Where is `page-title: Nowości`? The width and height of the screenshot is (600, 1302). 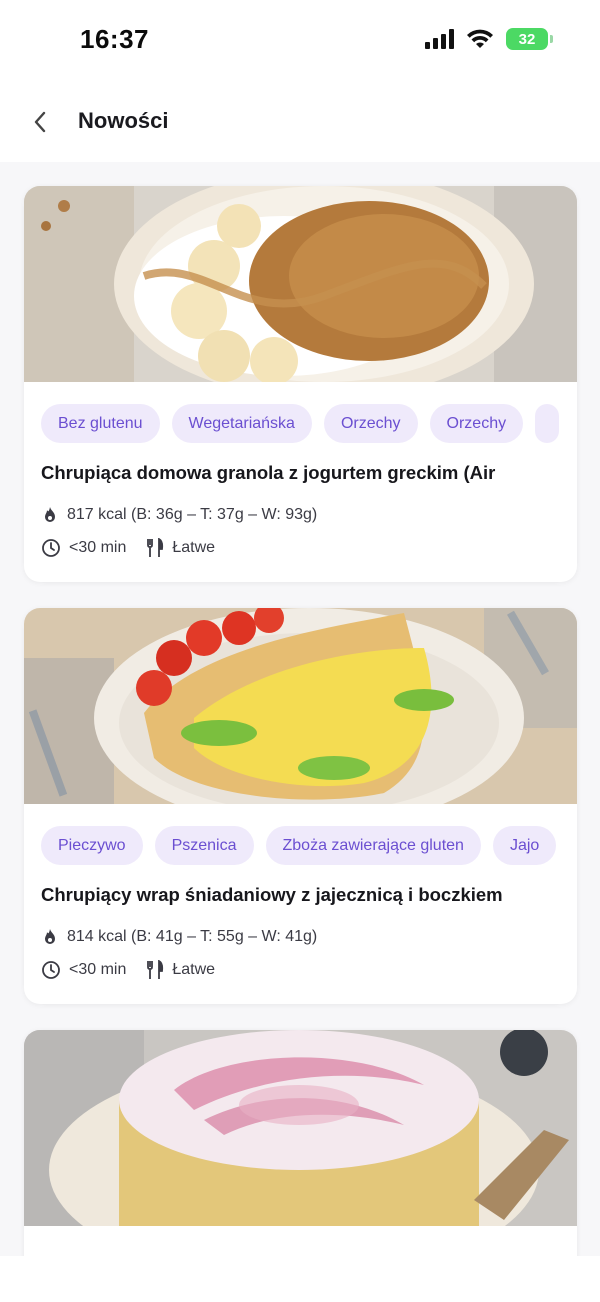 page-title: Nowości is located at coordinates (123, 120).